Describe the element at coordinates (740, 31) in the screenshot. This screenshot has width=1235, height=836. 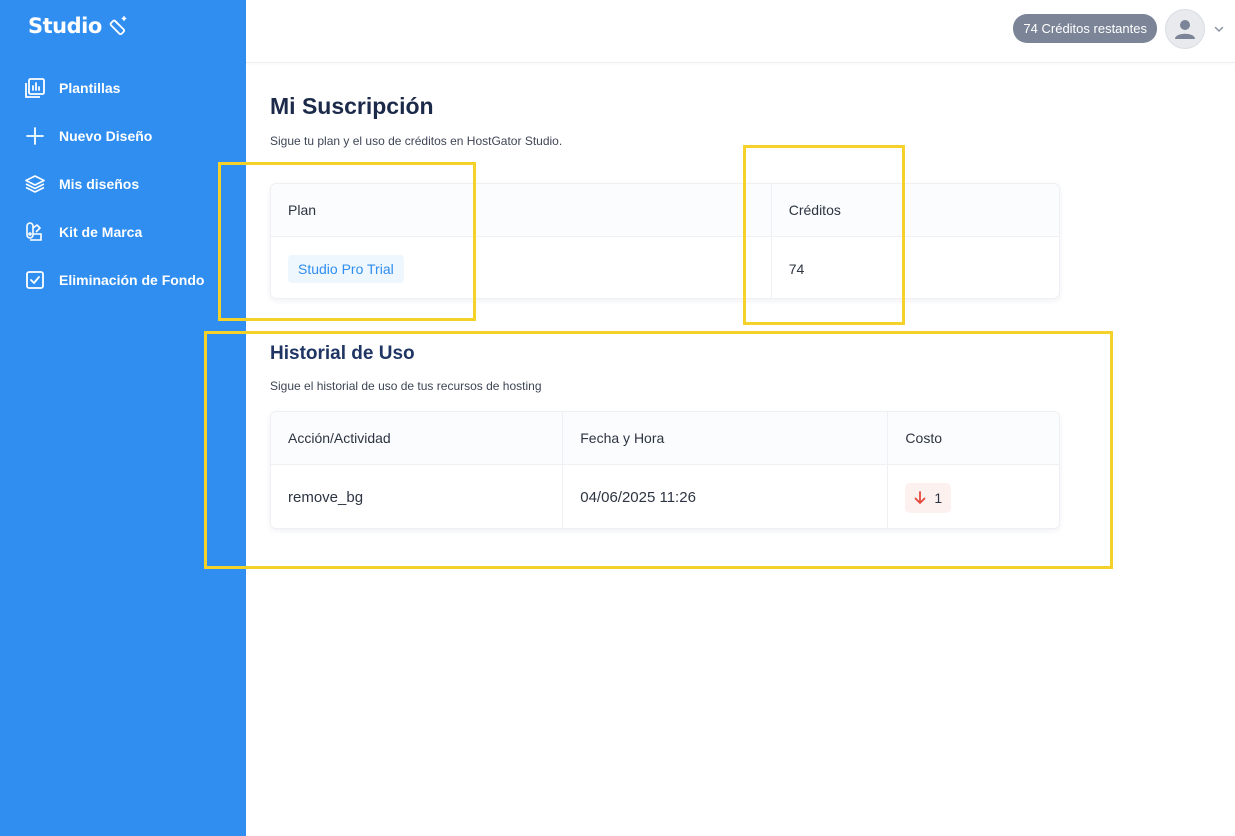
I see `top-header: 74 Créditos restantes` at that location.